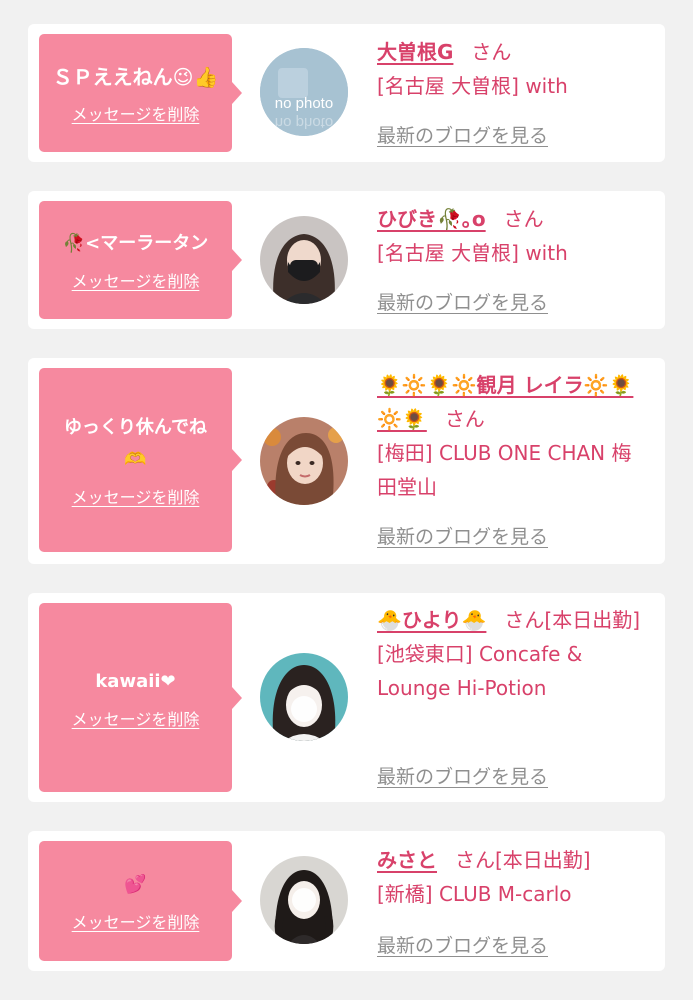 The image size is (693, 1000). I want to click on message-bubble: ゆっくり休んでね🫶 メッセージを削除, so click(140, 460).